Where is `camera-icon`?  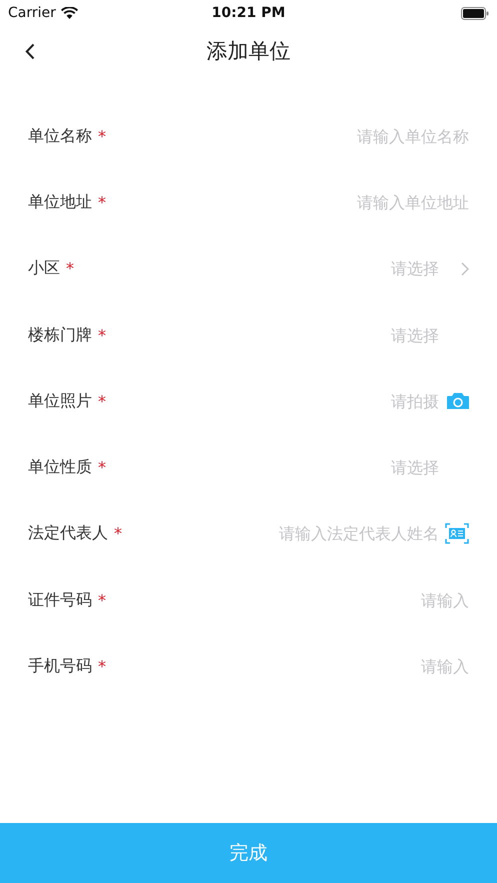
camera-icon is located at coordinates (458, 401).